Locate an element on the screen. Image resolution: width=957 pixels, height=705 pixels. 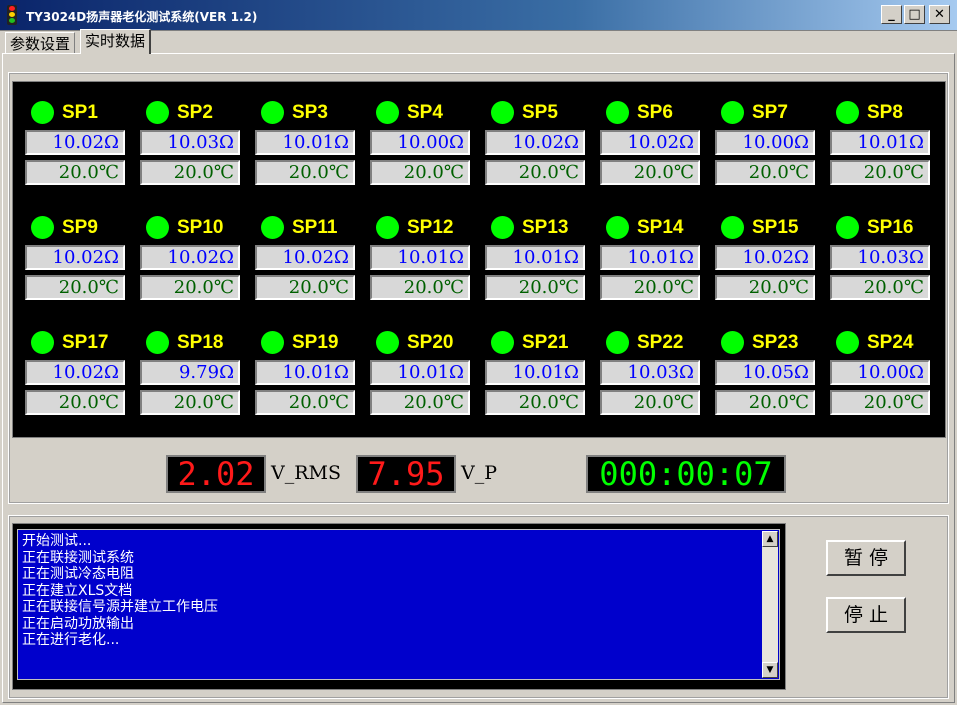
speaker-label: SP21 is located at coordinates (545, 342).